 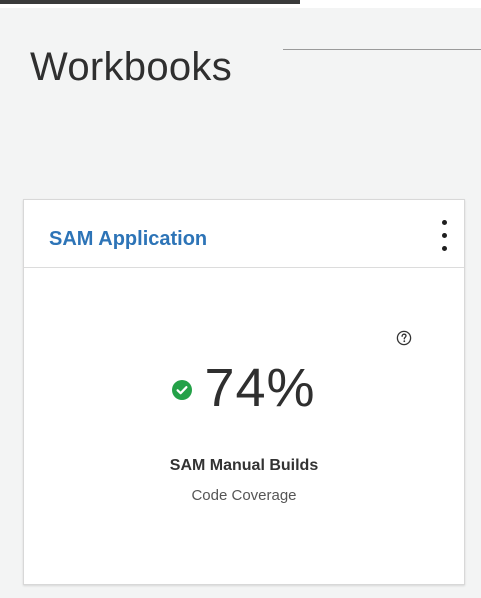 I want to click on card-header: SAM Application, so click(x=244, y=234).